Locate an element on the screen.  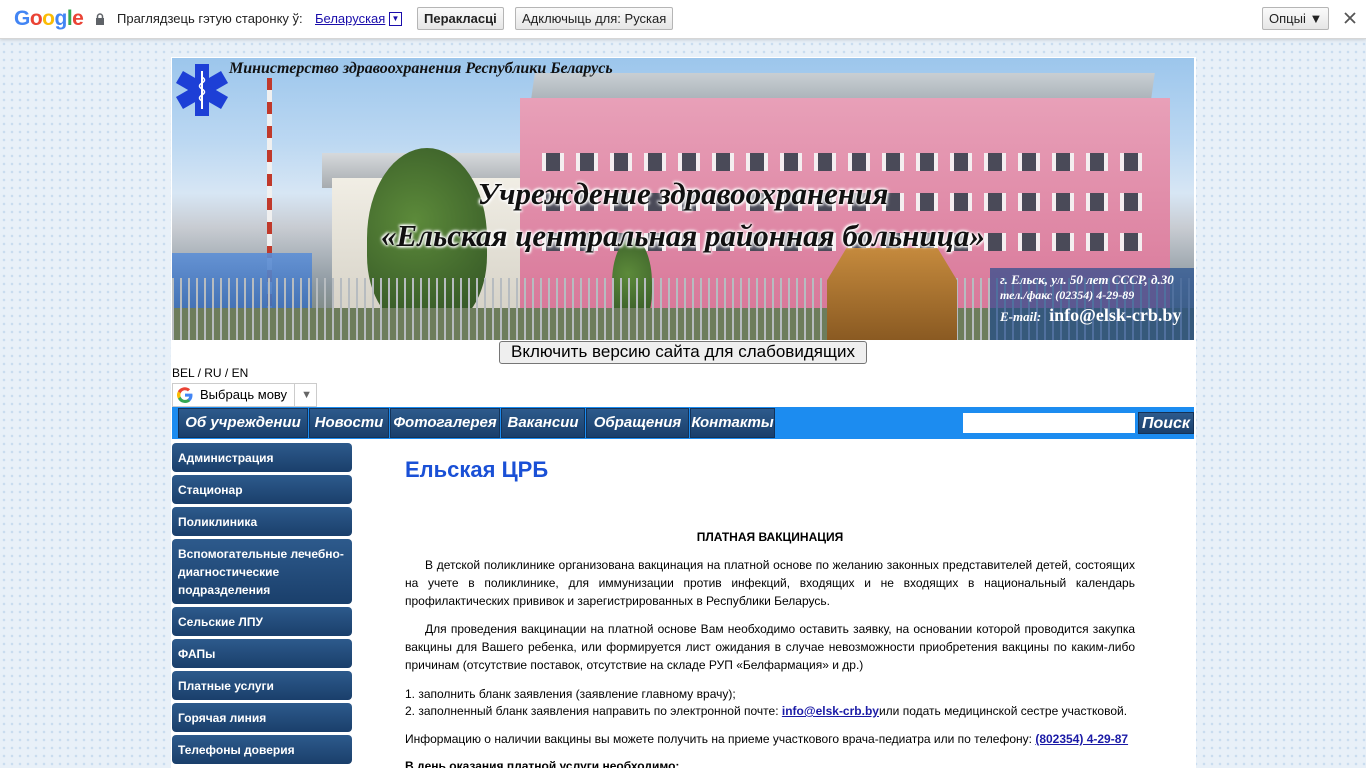
sidebar-item-faps: ФАПы is located at coordinates (262, 653).